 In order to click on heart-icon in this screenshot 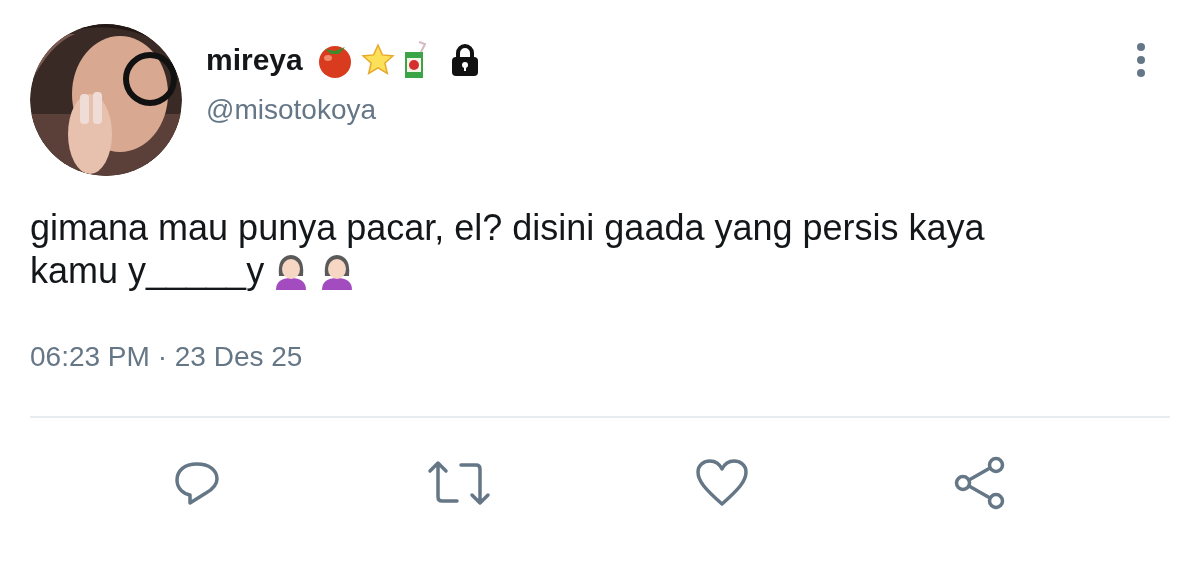, I will do `click(722, 483)`.